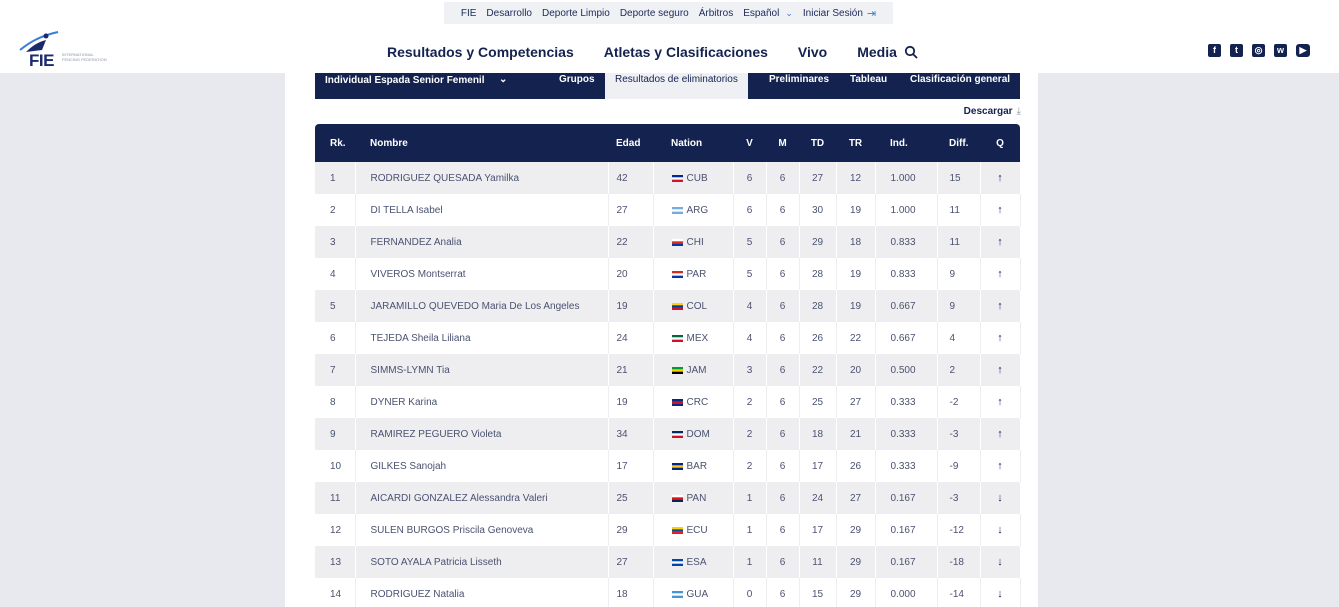 The image size is (1339, 607). Describe the element at coordinates (335, 530) in the screenshot. I see `rank-cell: 12` at that location.